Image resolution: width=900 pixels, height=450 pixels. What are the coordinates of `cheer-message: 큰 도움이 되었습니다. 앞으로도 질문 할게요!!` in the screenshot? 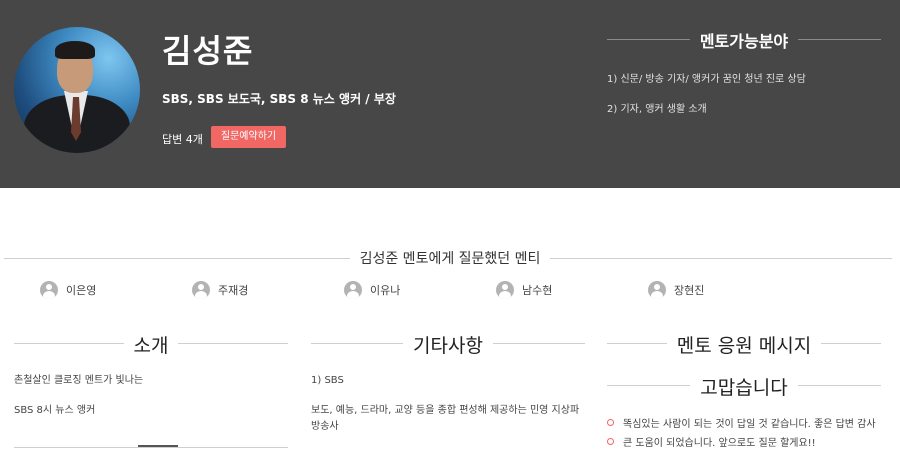 It's located at (711, 441).